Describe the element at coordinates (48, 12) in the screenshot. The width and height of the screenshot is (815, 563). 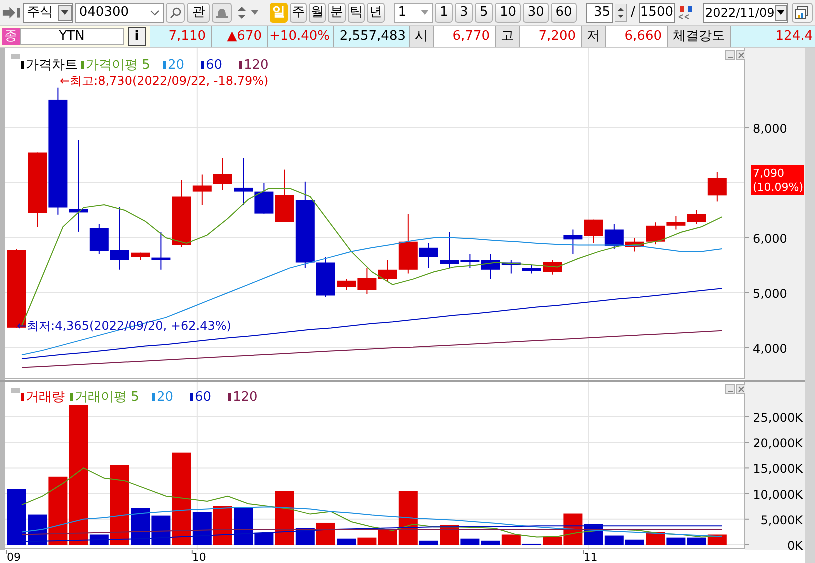
I see `market-select: 주식` at that location.